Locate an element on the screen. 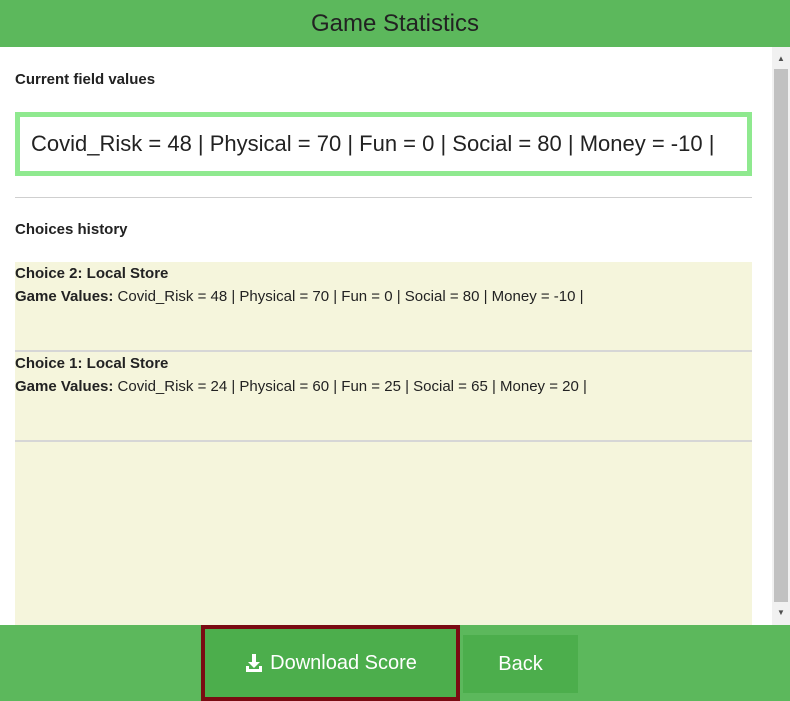 This screenshot has width=790, height=701. download-score-label: Download Score is located at coordinates (343, 662).